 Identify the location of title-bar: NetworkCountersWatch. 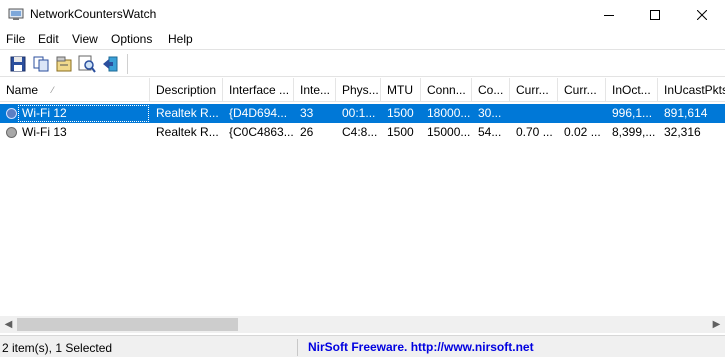
(362, 14).